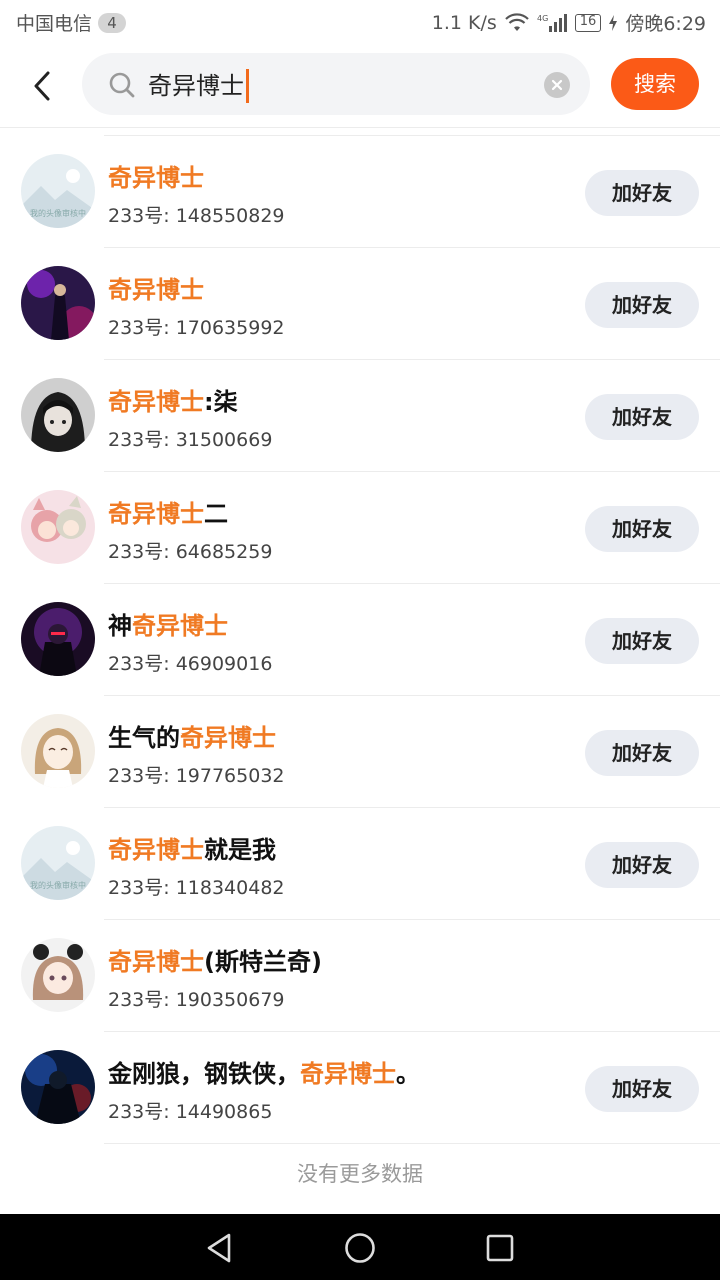  What do you see at coordinates (196, 216) in the screenshot?
I see `user-id: 233号: 148550829` at bounding box center [196, 216].